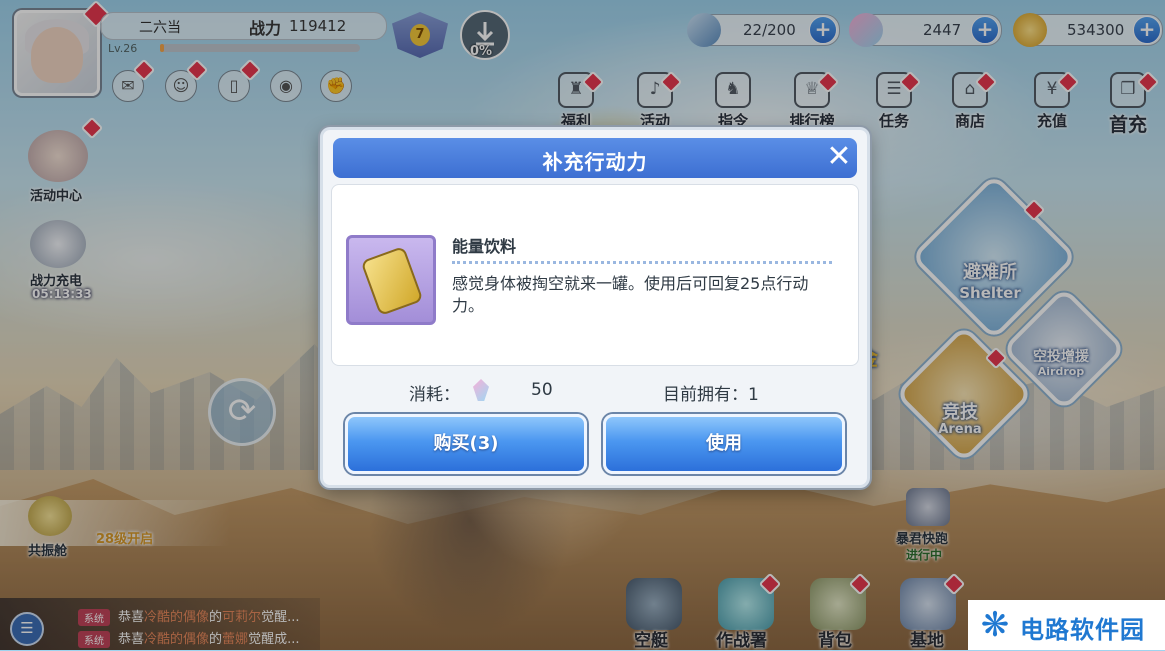  Describe the element at coordinates (724, 444) in the screenshot. I see `use-button: 使用` at that location.